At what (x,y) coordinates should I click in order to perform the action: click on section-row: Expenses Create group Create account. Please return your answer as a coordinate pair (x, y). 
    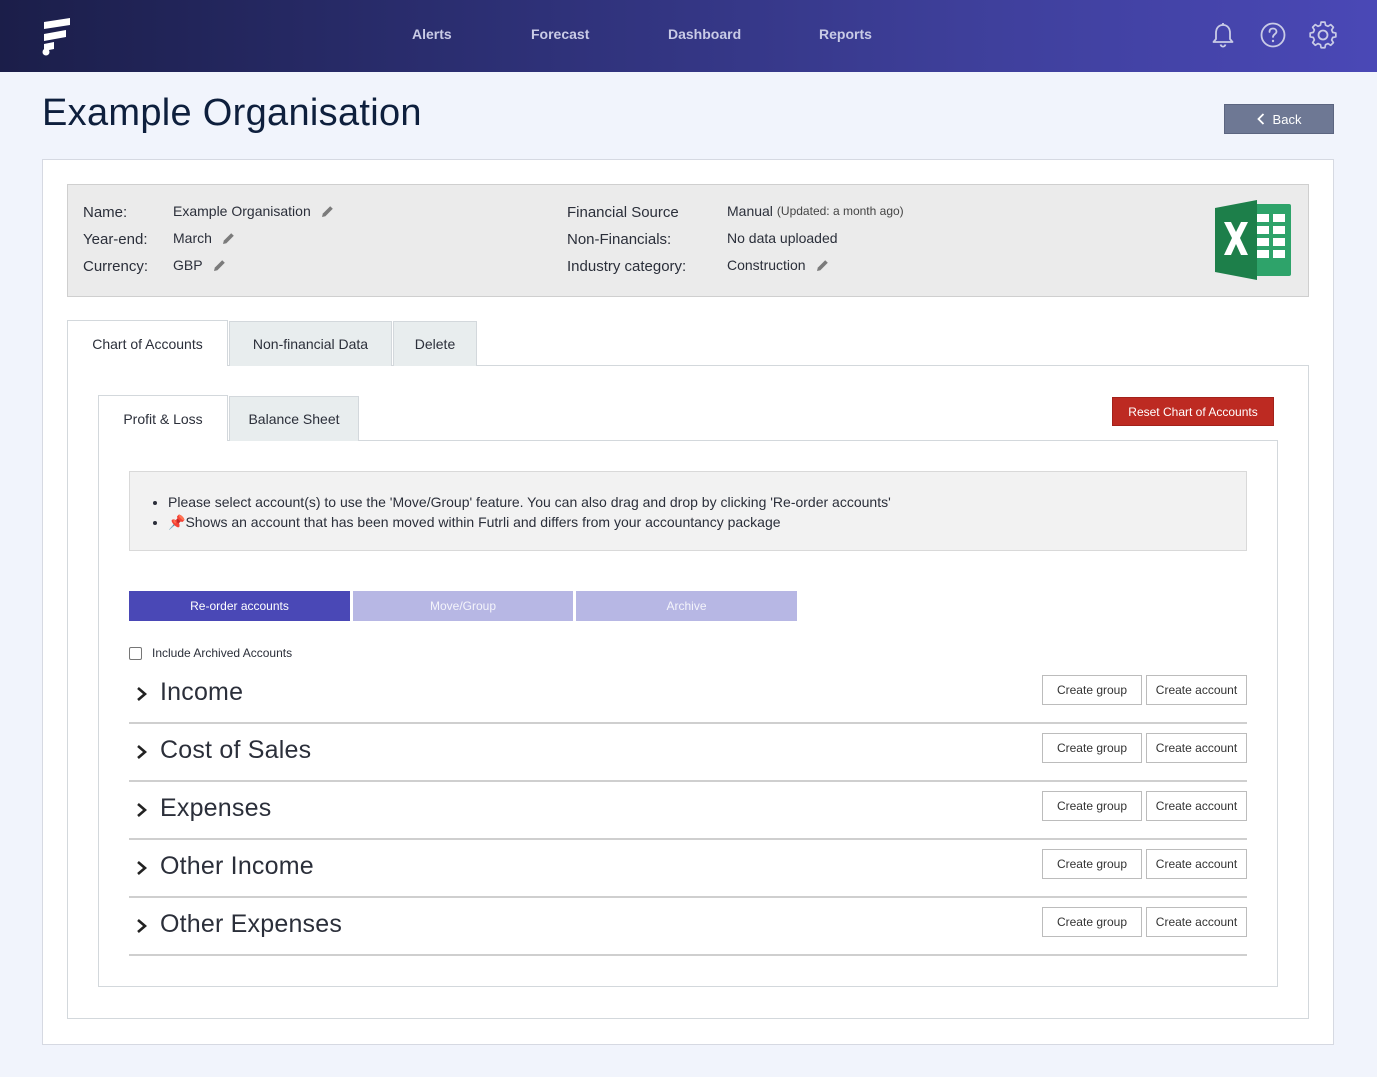
    Looking at the image, I should click on (688, 811).